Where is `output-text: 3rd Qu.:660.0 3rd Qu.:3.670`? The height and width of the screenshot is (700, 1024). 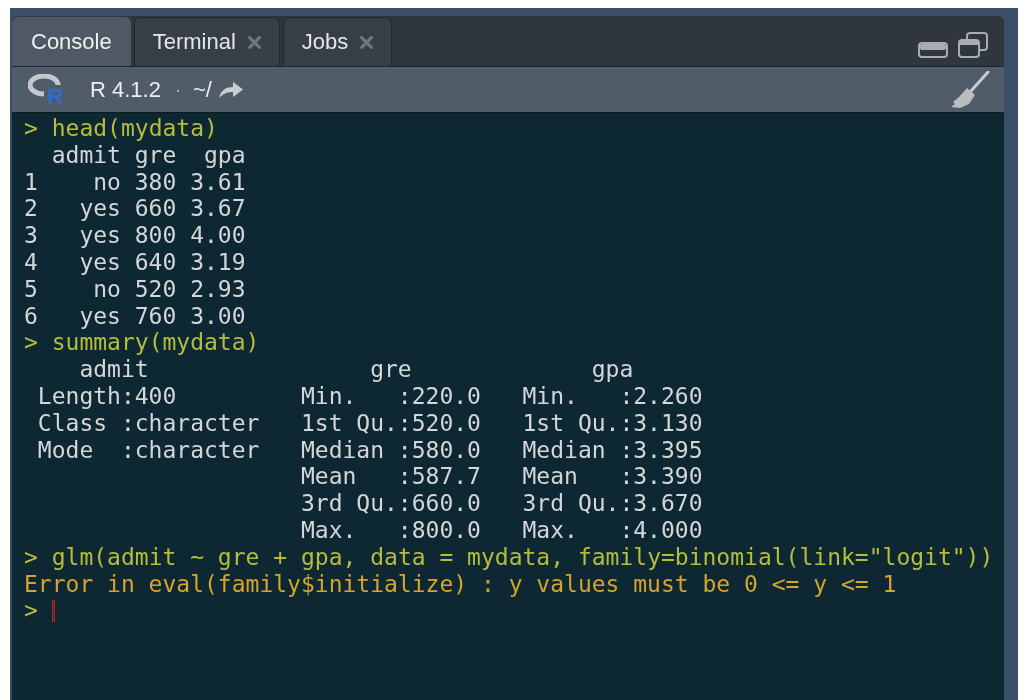 output-text: 3rd Qu.:660.0 3rd Qu.:3.670 is located at coordinates (501, 503).